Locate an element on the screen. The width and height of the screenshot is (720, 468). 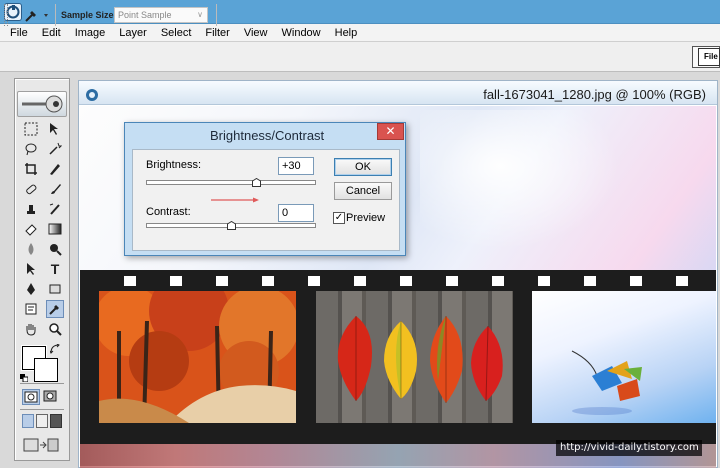
standard-mode-icon is located at coordinates (31, 397).